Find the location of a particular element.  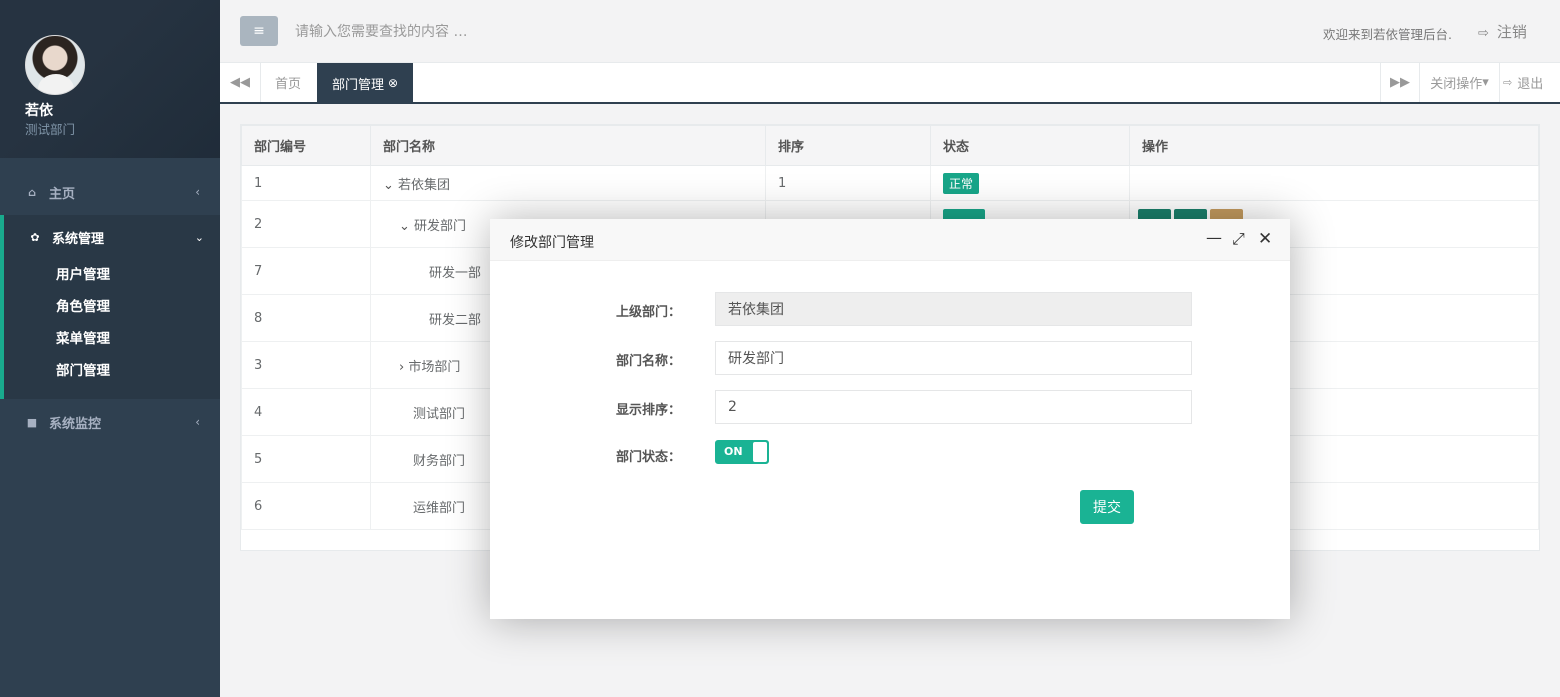

sidebar-item-system: ✿ 系统管理 ⌄ is located at coordinates (112, 237).